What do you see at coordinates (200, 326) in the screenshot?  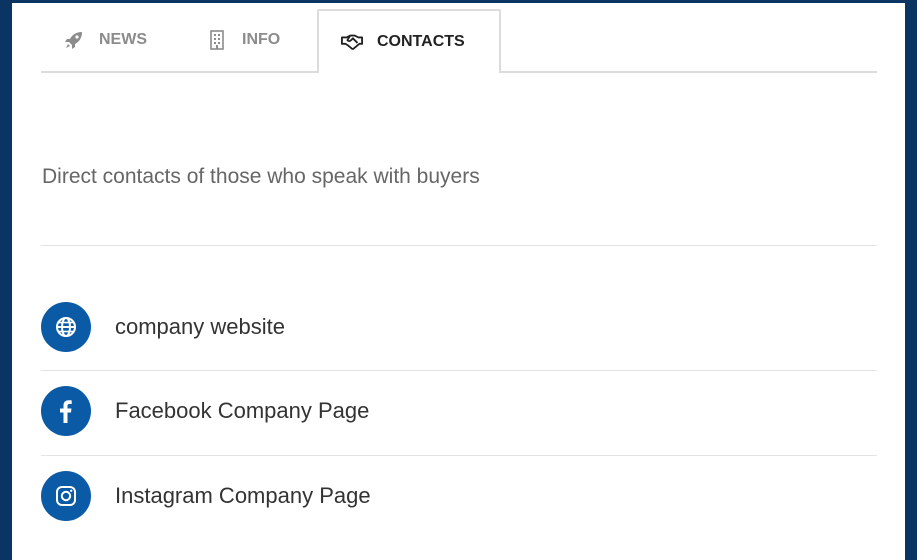 I see `contact-label: company website` at bounding box center [200, 326].